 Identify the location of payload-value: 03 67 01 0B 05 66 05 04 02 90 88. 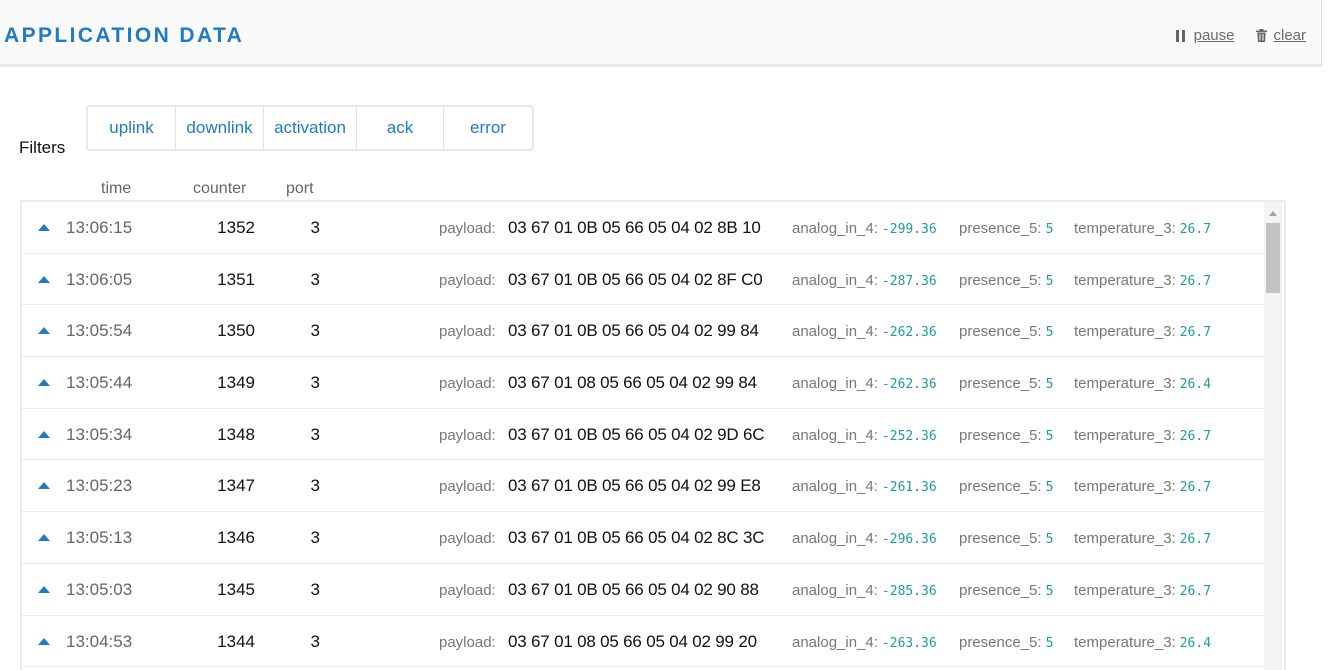
(633, 589).